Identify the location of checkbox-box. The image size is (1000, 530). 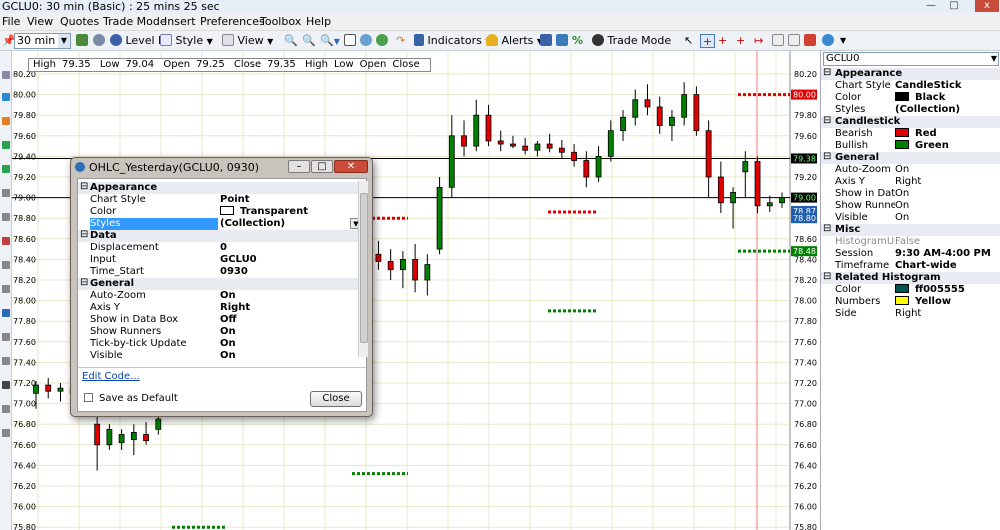
(88, 397).